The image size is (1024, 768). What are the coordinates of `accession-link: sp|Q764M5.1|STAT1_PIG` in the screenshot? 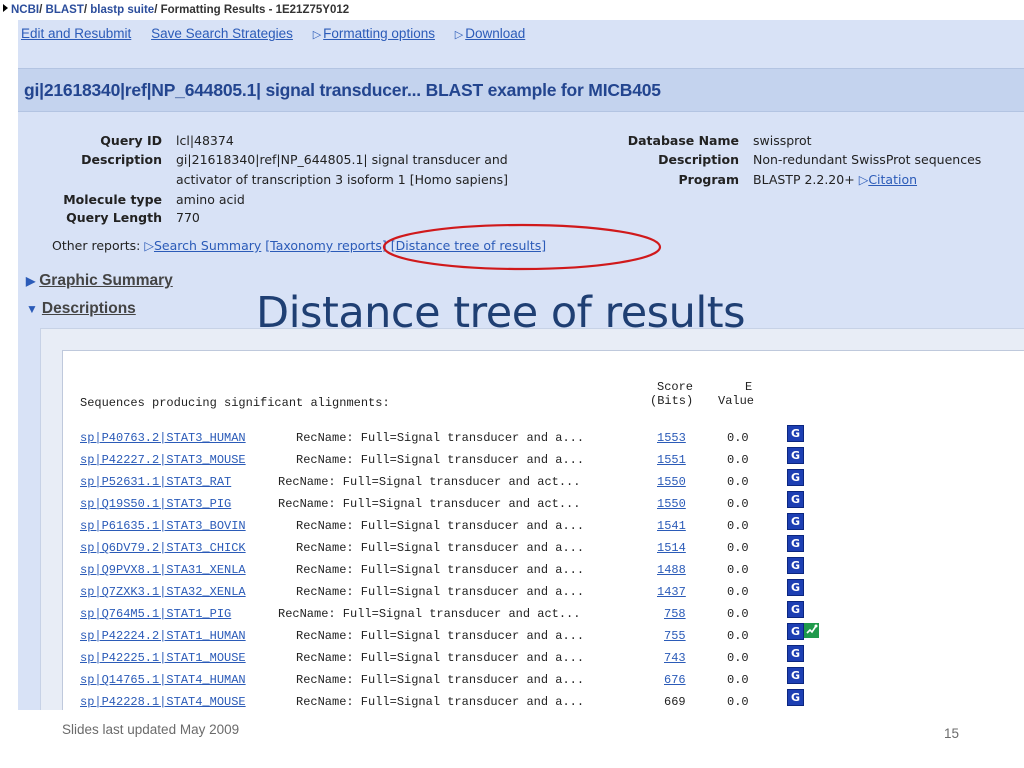 It's located at (155, 614).